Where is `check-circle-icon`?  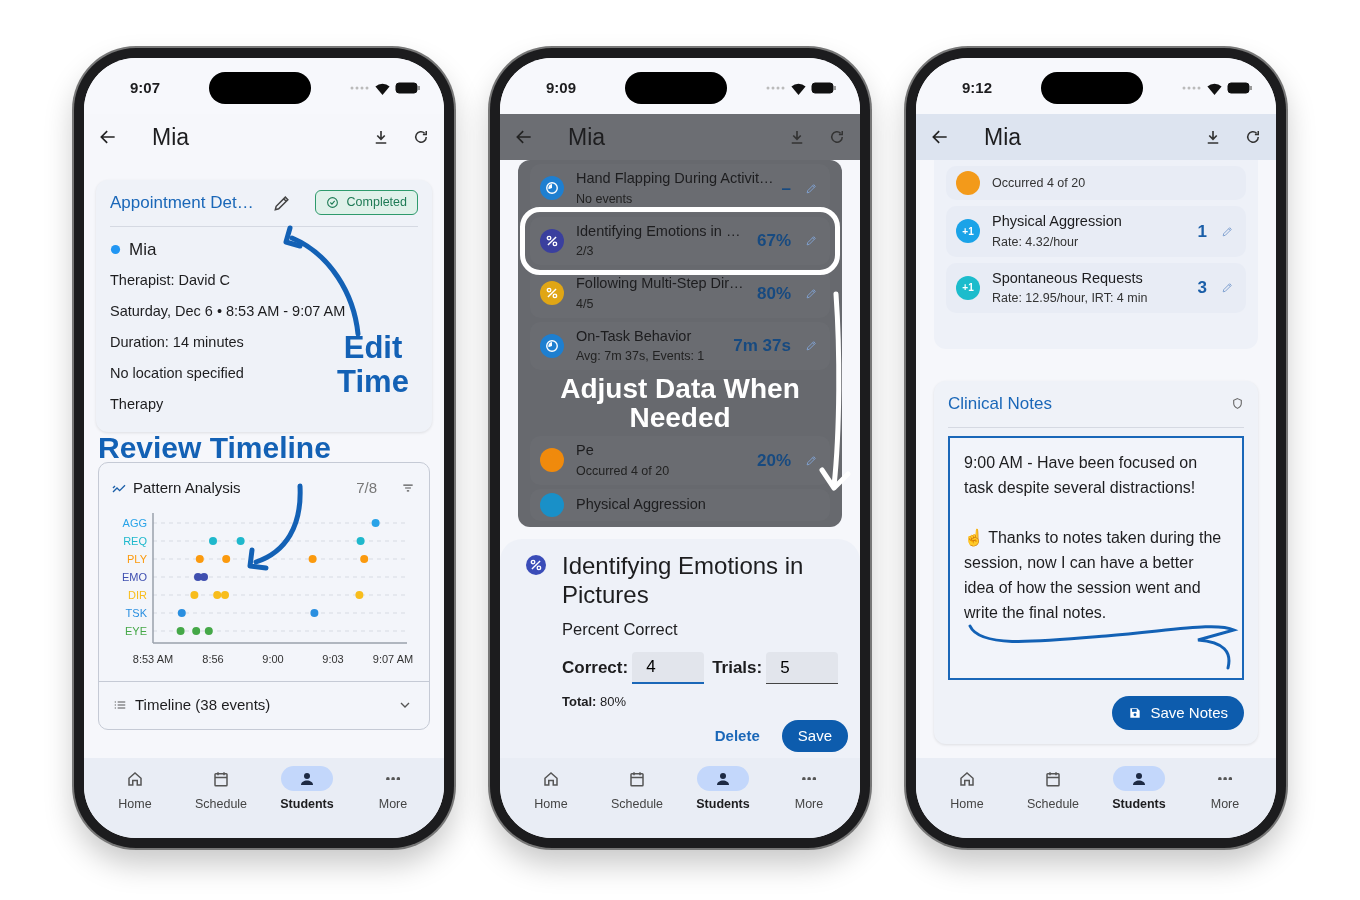
check-circle-icon is located at coordinates (332, 203).